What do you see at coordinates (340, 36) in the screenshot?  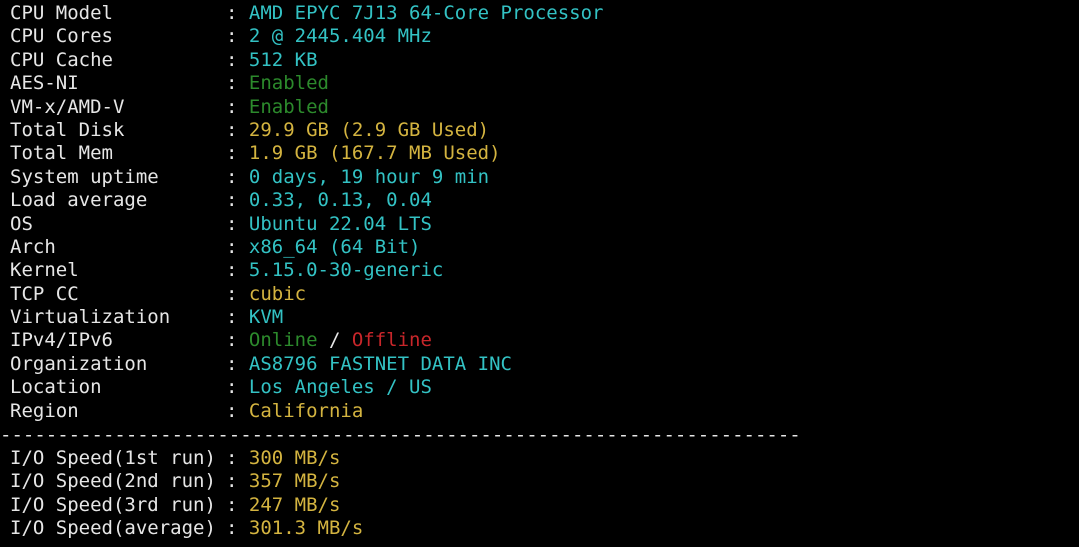 I see `info-value: 2 @ 2445.404 MHz` at bounding box center [340, 36].